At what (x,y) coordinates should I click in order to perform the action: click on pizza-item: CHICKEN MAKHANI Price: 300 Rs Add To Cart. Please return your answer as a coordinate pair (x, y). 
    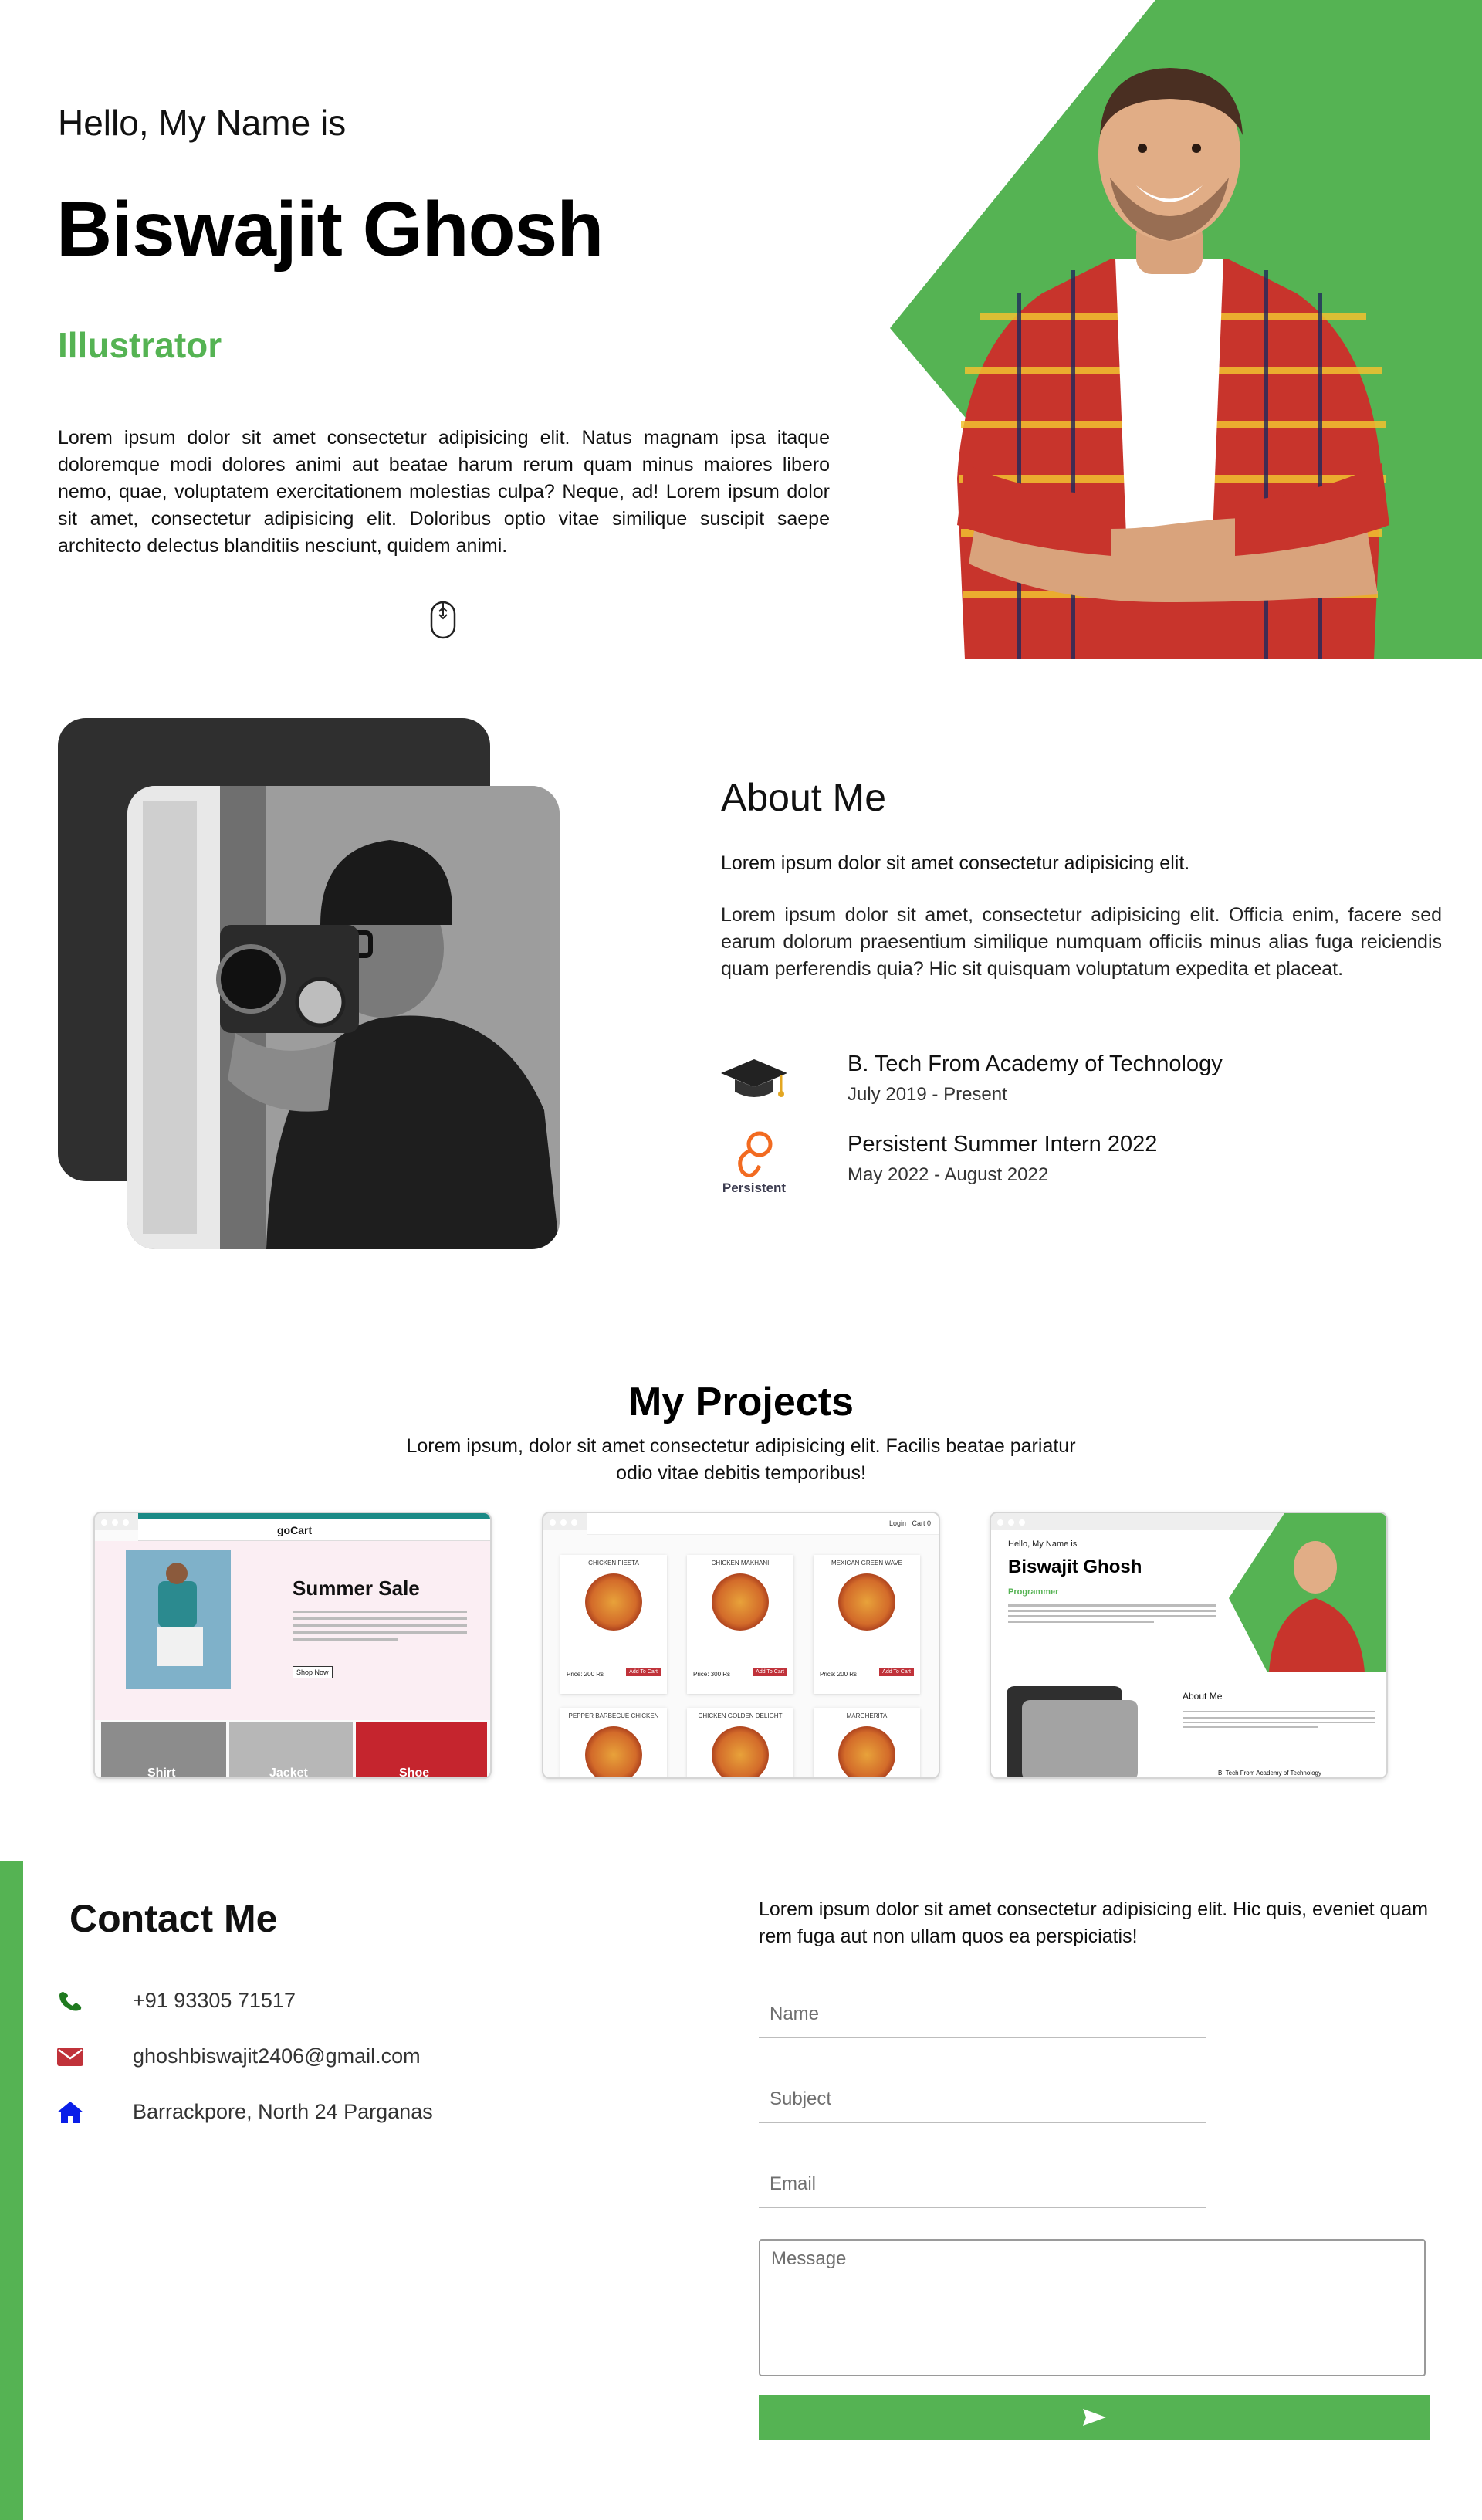
    Looking at the image, I should click on (740, 1625).